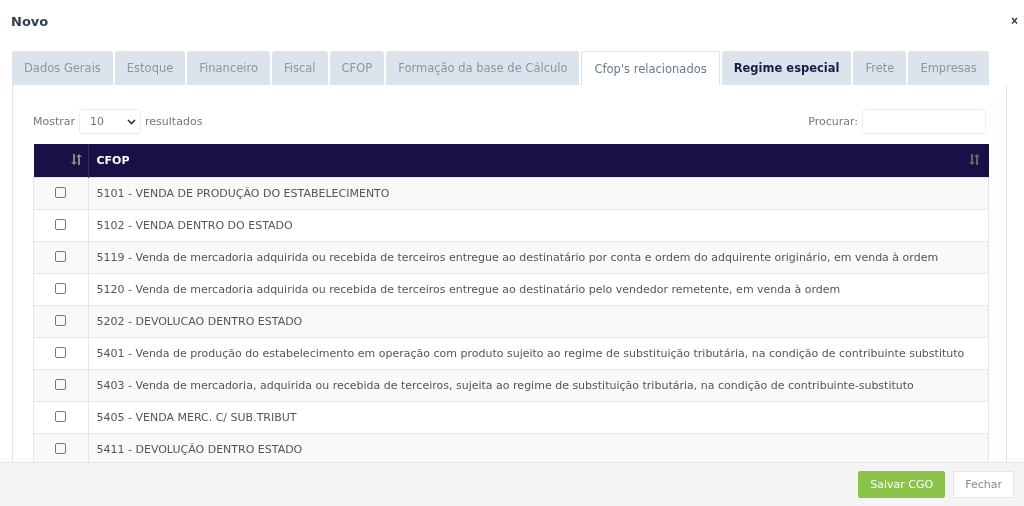  I want to click on tab: Estoque, so click(150, 68).